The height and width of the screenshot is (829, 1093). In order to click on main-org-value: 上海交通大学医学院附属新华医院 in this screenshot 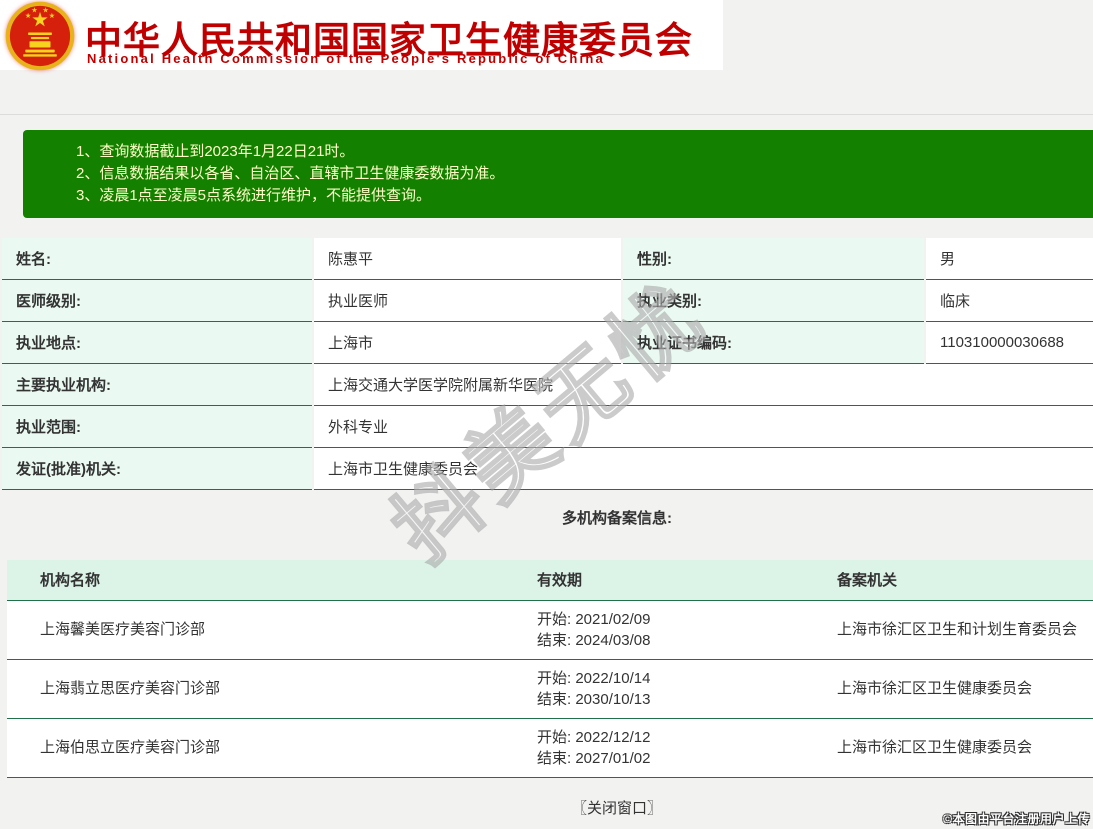, I will do `click(703, 385)`.